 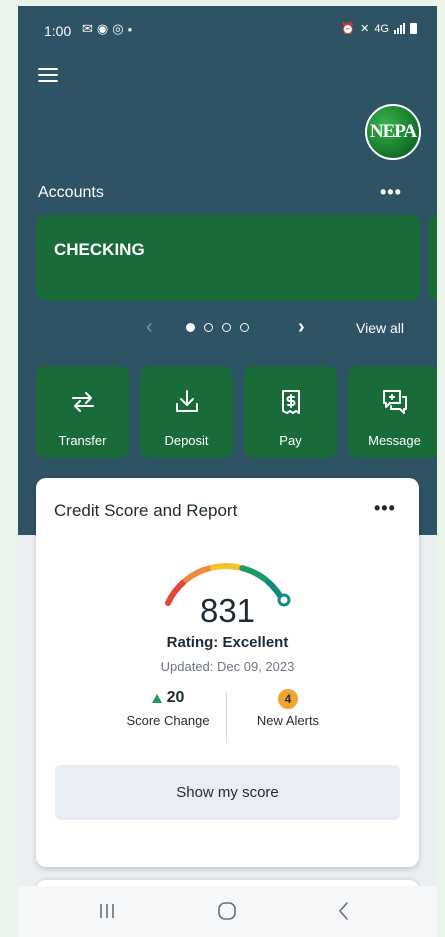 I want to click on record-icon: ◎, so click(x=118, y=28).